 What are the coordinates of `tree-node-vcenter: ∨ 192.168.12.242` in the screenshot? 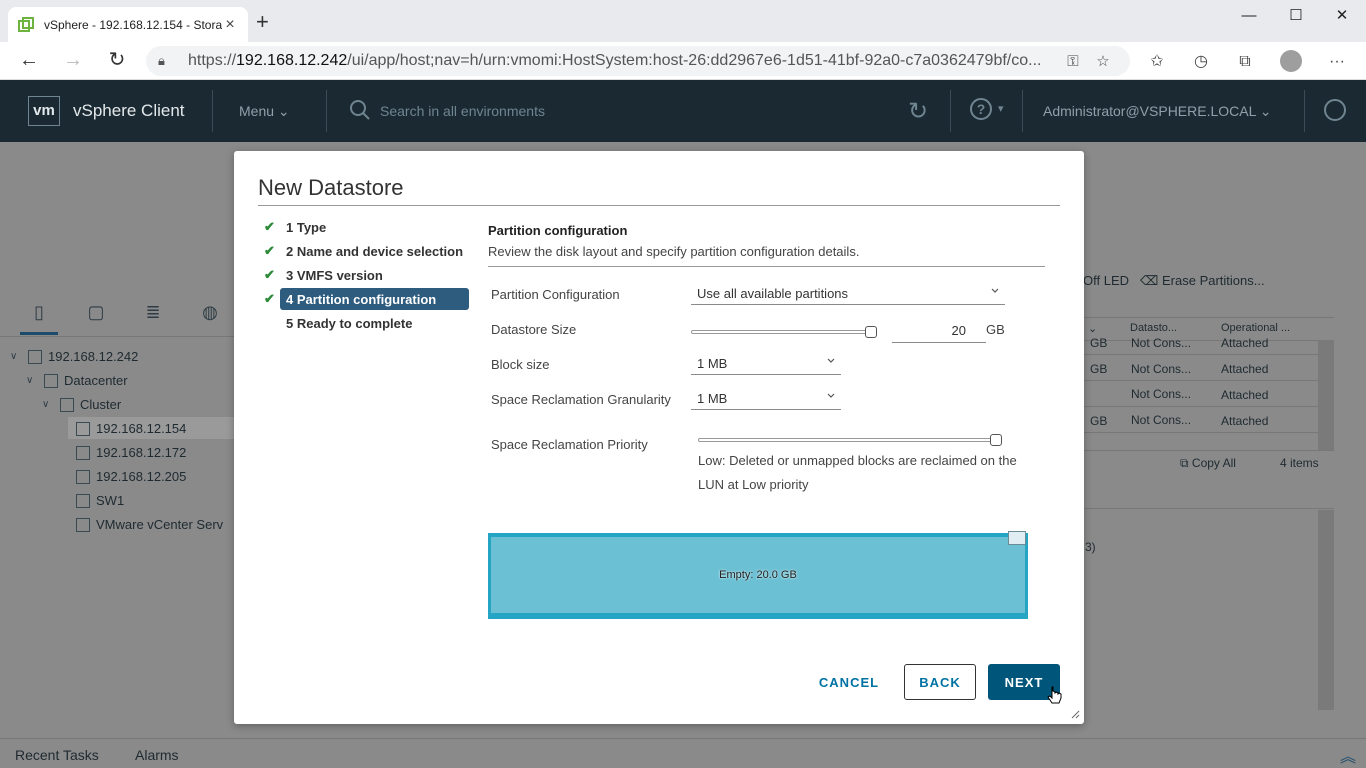 It's located at (74, 356).